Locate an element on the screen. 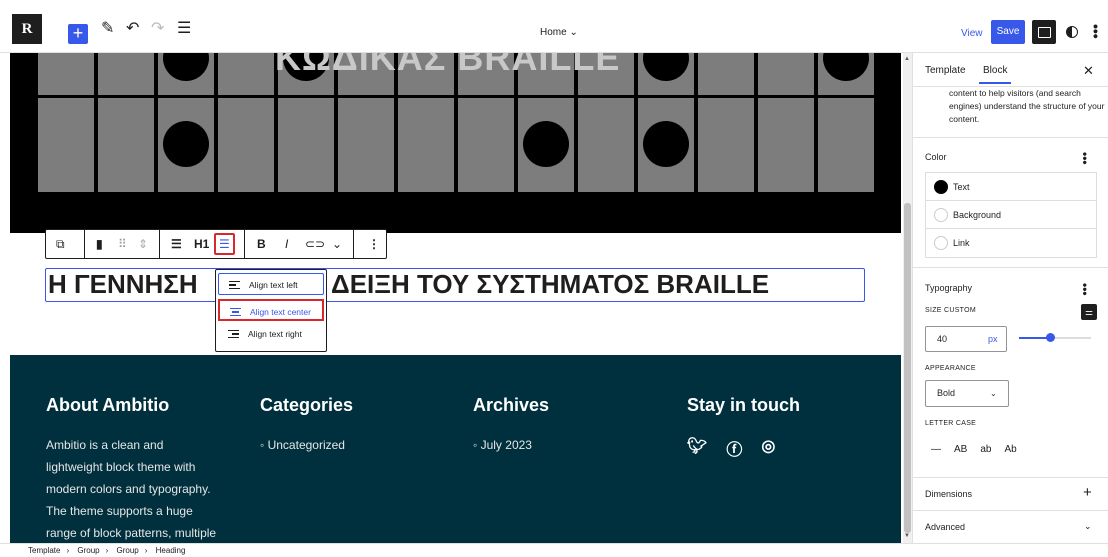  appearance-select: Bold ⌄ is located at coordinates (967, 393).